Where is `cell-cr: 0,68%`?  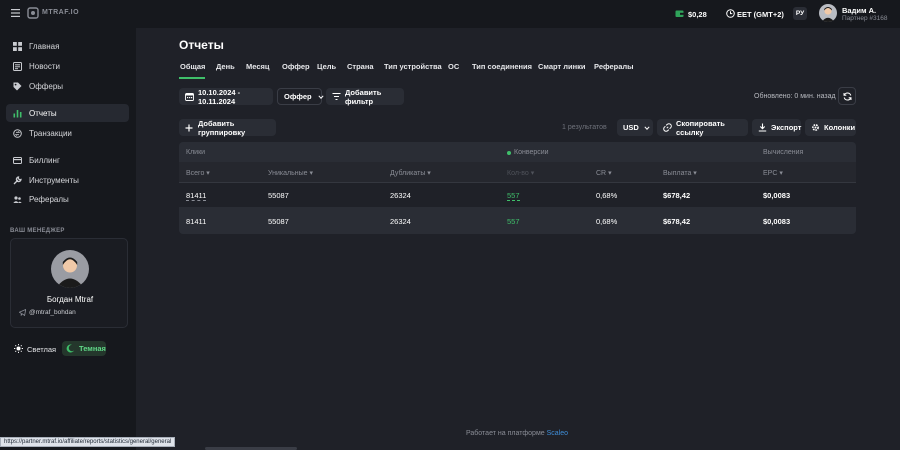
cell-cr: 0,68% is located at coordinates (607, 195).